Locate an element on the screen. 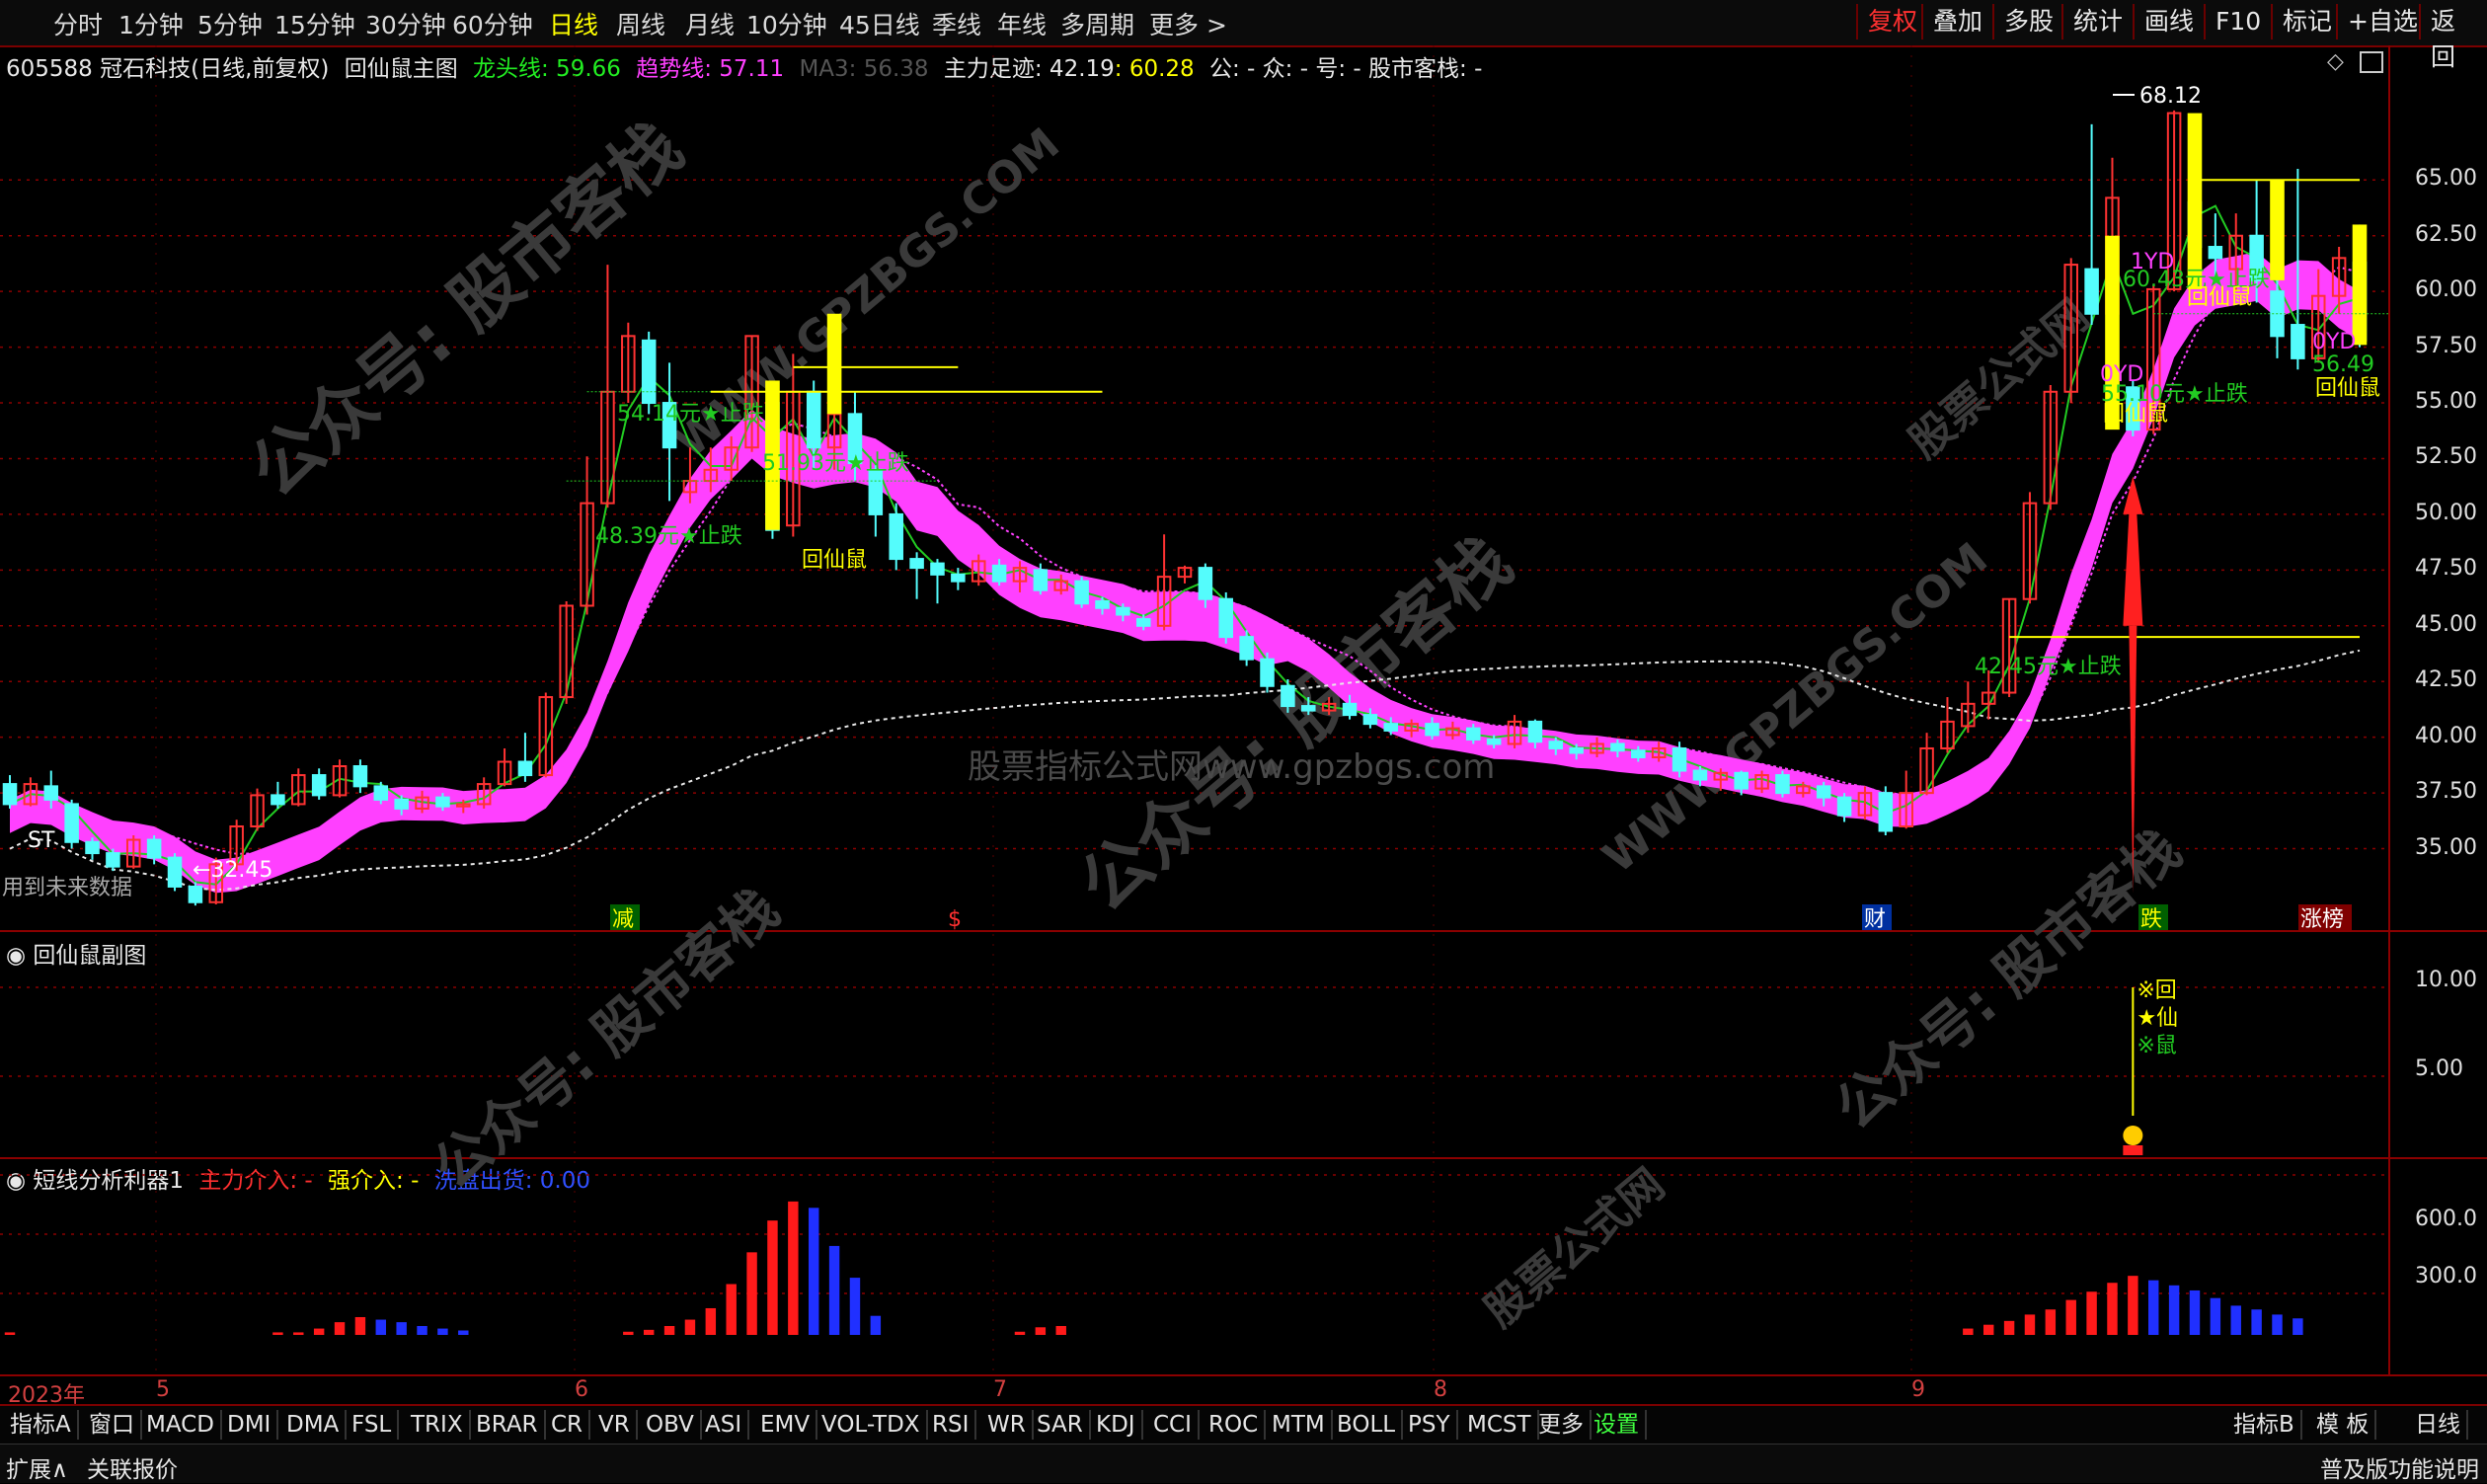 This screenshot has width=2487, height=1484. indicator-tab-25: 设置 is located at coordinates (1618, 1425).